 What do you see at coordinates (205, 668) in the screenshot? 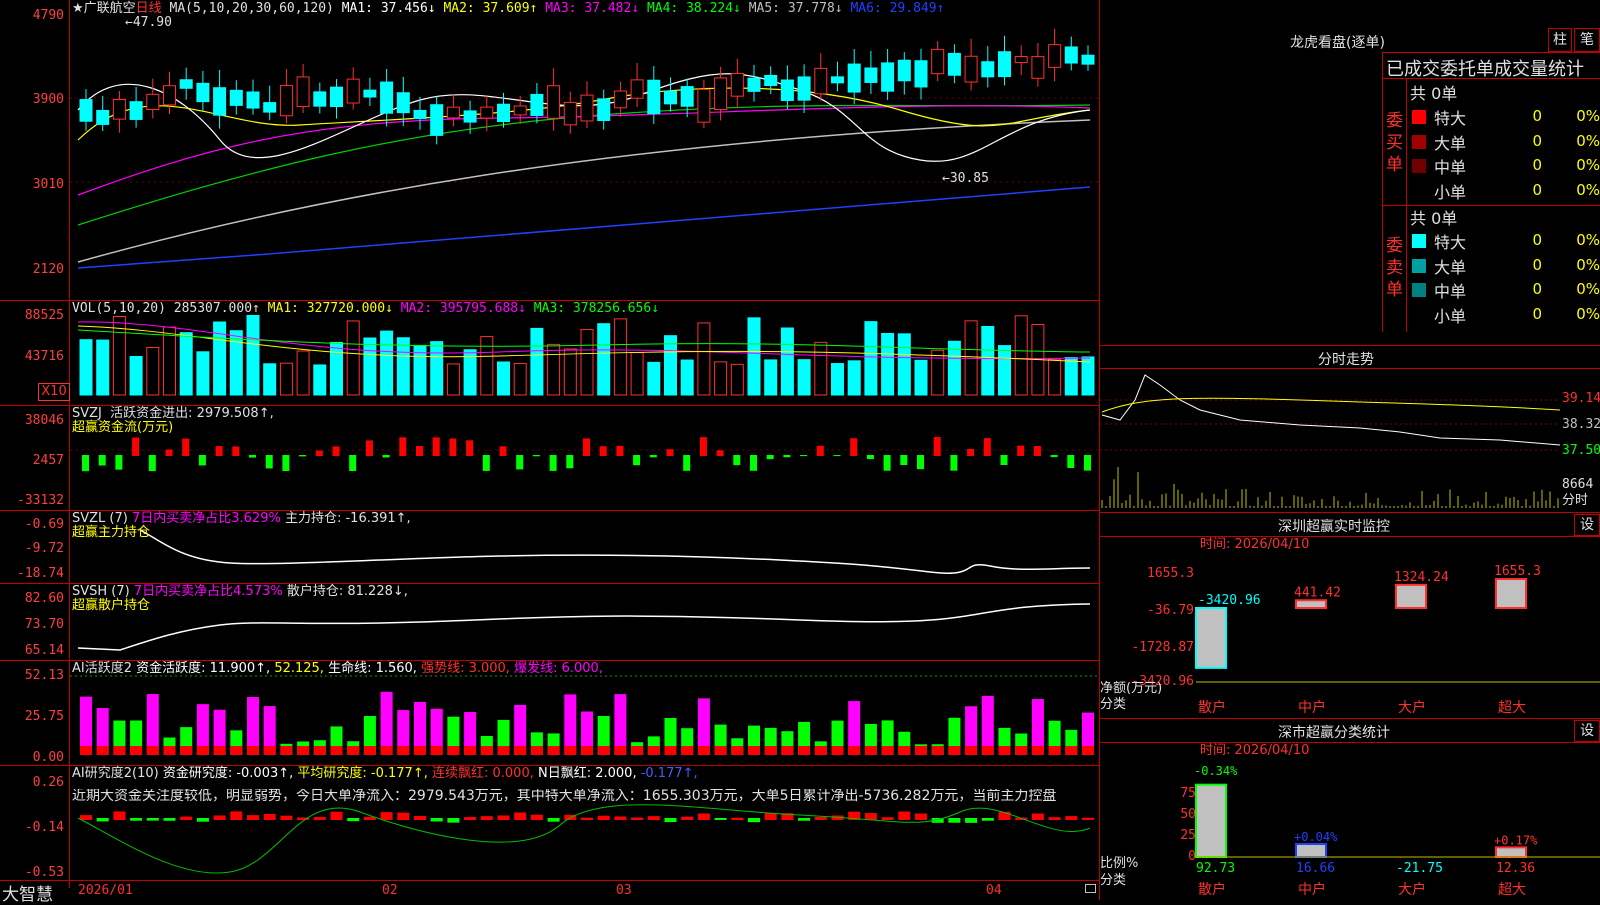
I see `ai1-item-0: 资金活跃度: 11.900↑,` at bounding box center [205, 668].